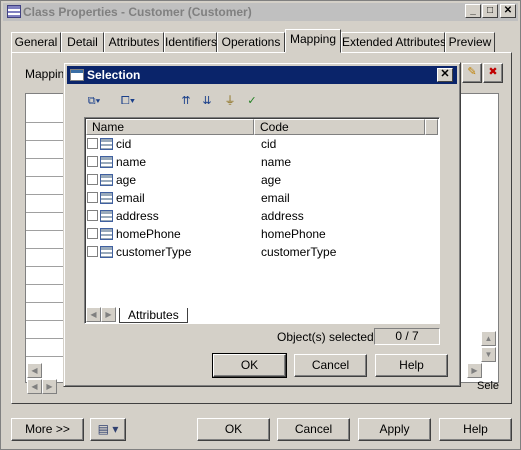 This screenshot has height=450, width=521. What do you see at coordinates (47, 429) in the screenshot?
I see `more-button: More >>` at bounding box center [47, 429].